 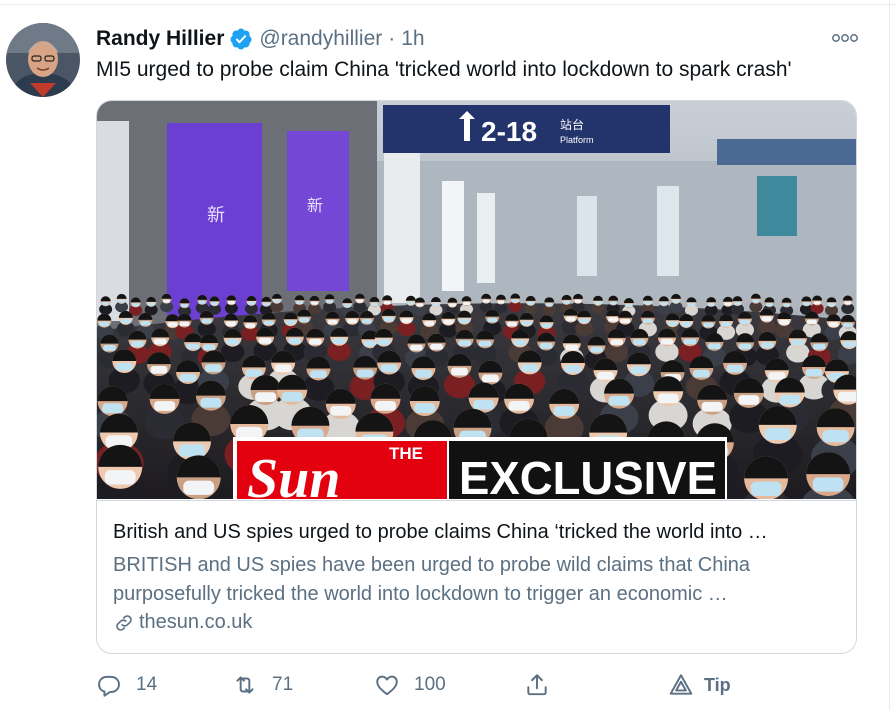 I want to click on reply-icon, so click(x=109, y=686).